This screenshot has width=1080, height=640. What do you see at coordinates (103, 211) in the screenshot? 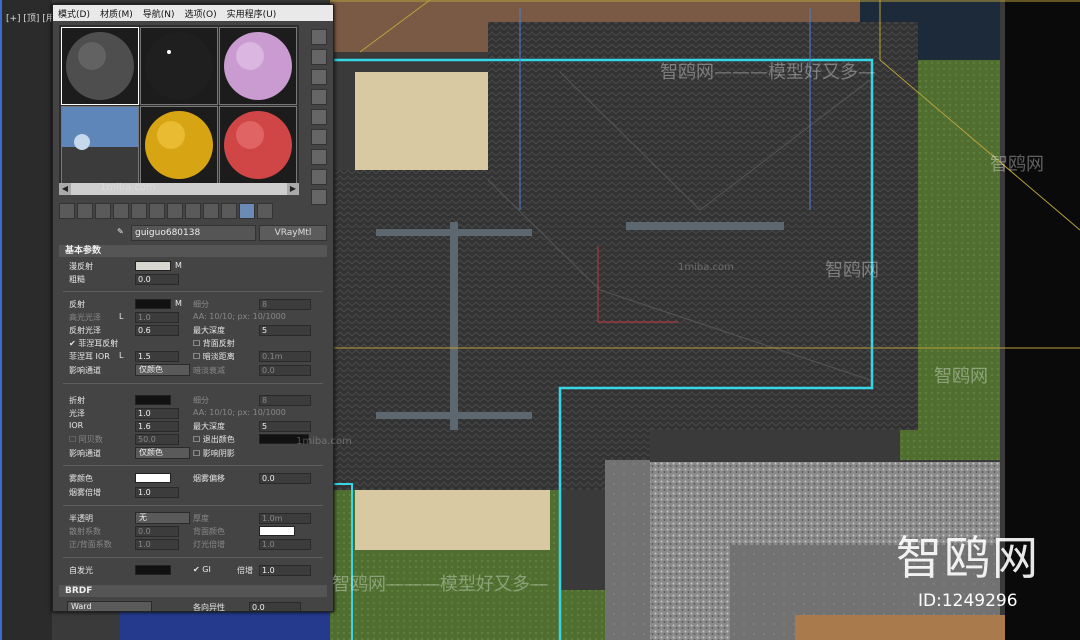
I see `assign-material-icon` at bounding box center [103, 211].